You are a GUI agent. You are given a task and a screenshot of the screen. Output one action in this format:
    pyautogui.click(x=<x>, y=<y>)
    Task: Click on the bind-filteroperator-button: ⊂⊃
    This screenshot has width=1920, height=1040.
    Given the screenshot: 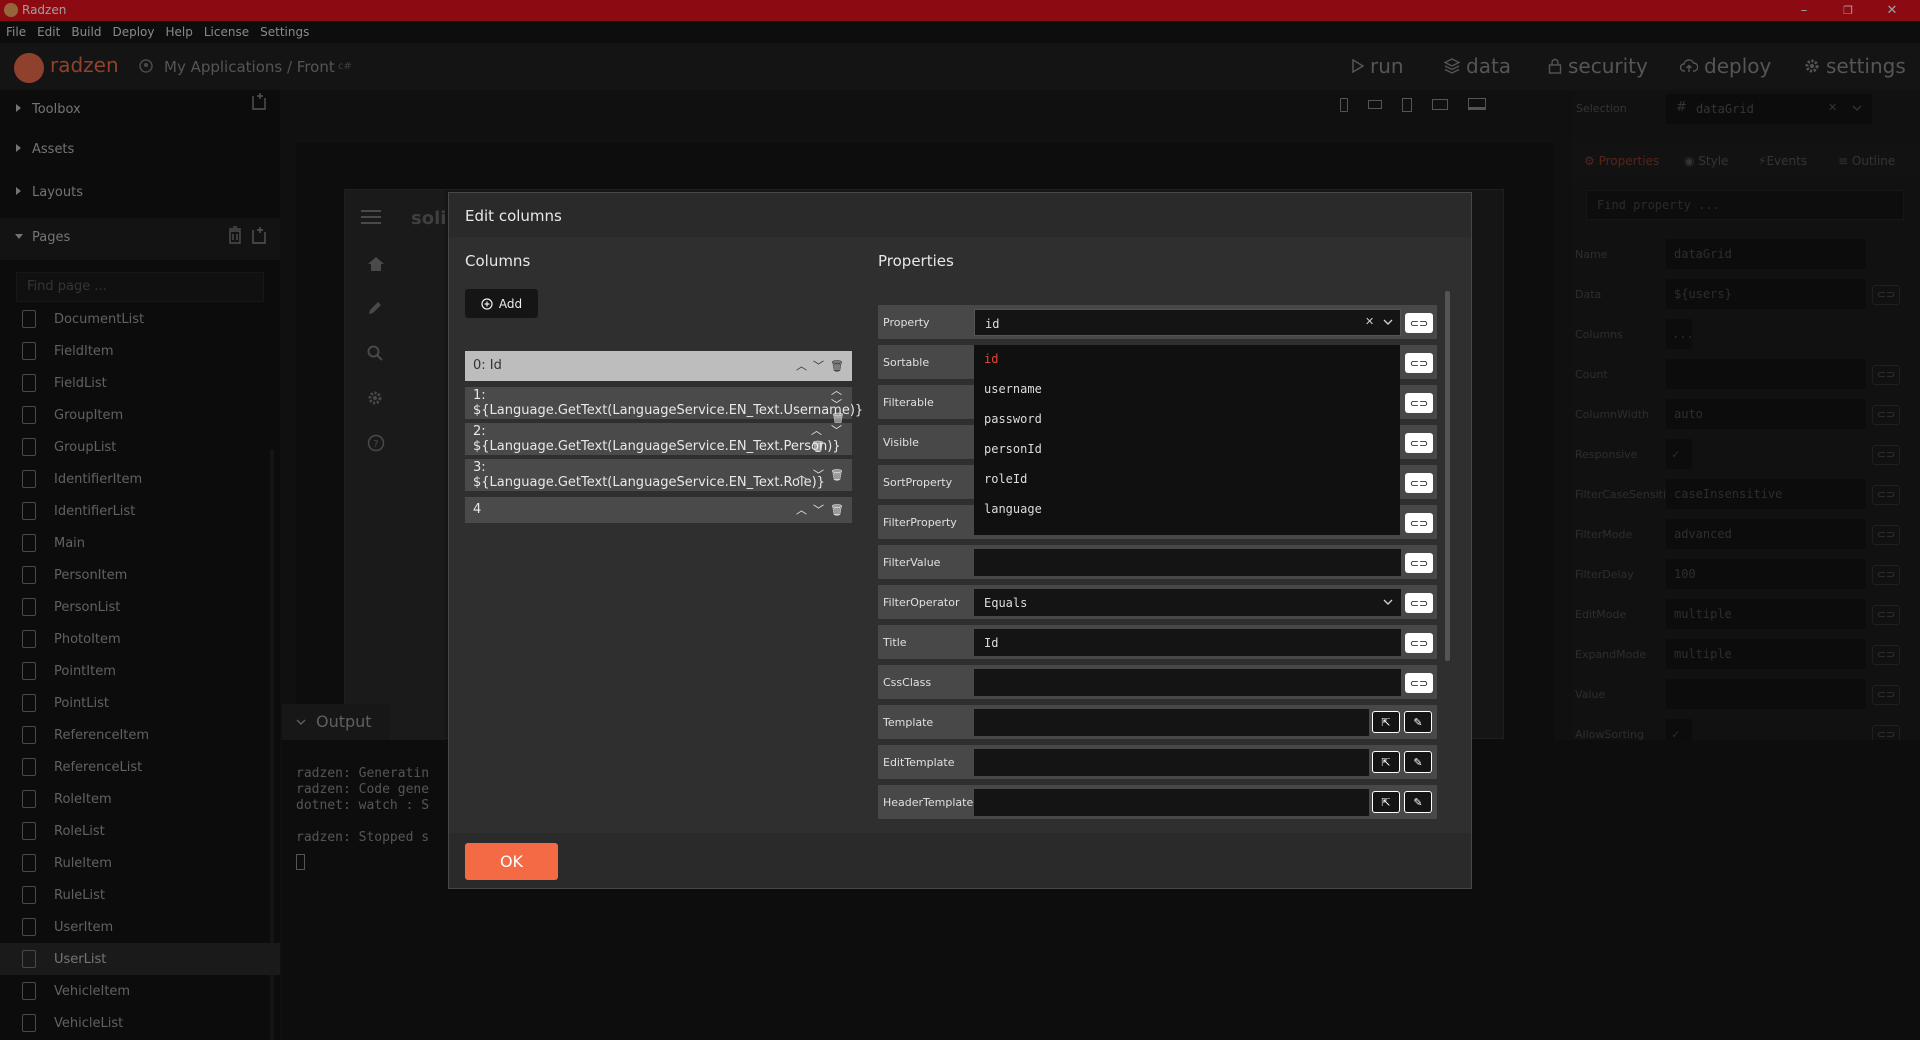 What is the action you would take?
    pyautogui.click(x=1419, y=603)
    